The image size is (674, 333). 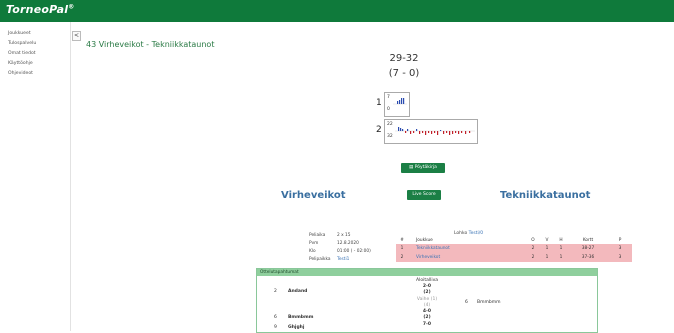 I want to click on app-logo: TorneoPal®, so click(x=40, y=9).